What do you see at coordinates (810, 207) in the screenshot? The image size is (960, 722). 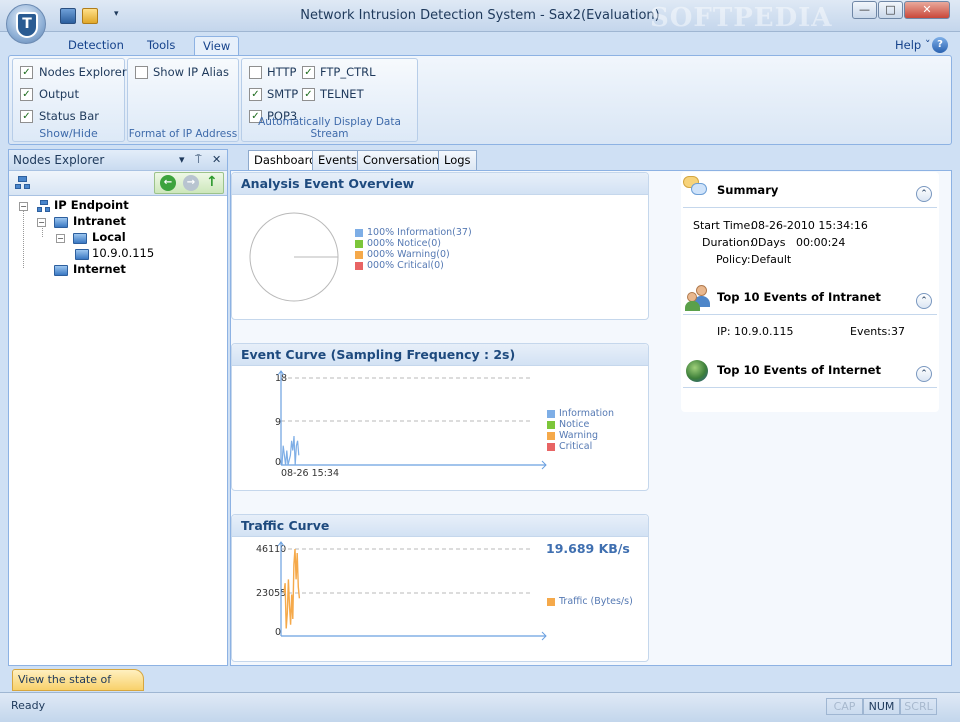 I see `summary-separator` at bounding box center [810, 207].